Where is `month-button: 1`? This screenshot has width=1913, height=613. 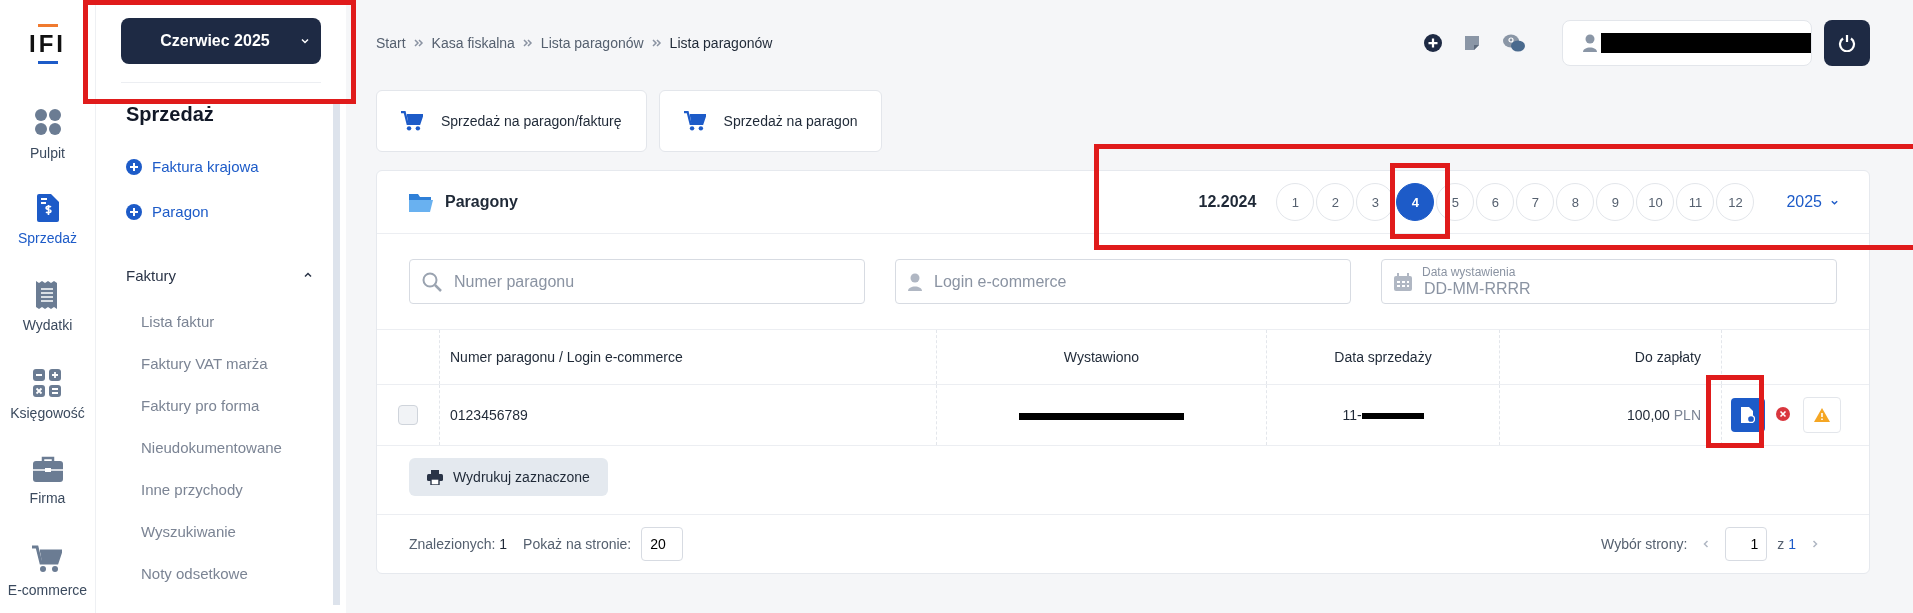 month-button: 1 is located at coordinates (1295, 202).